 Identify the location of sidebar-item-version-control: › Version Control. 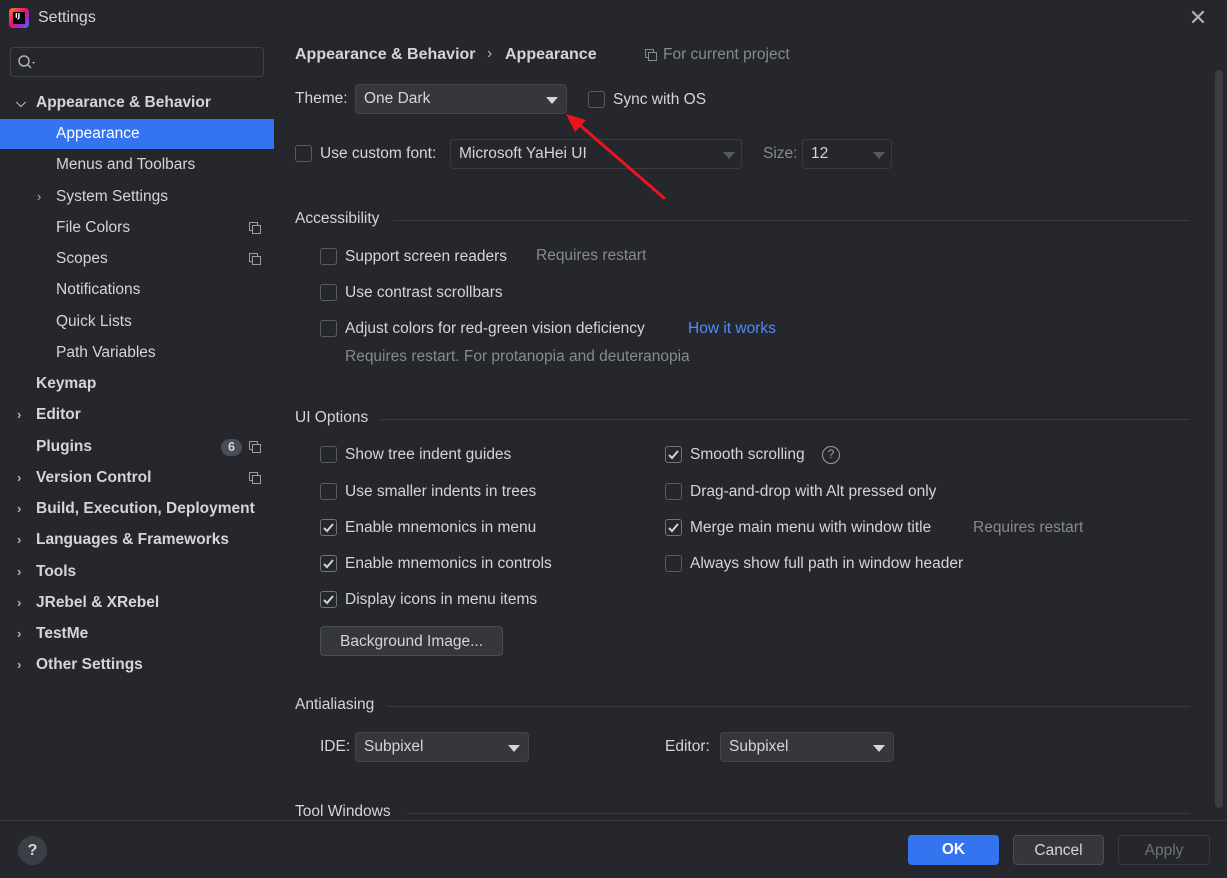
(137, 478).